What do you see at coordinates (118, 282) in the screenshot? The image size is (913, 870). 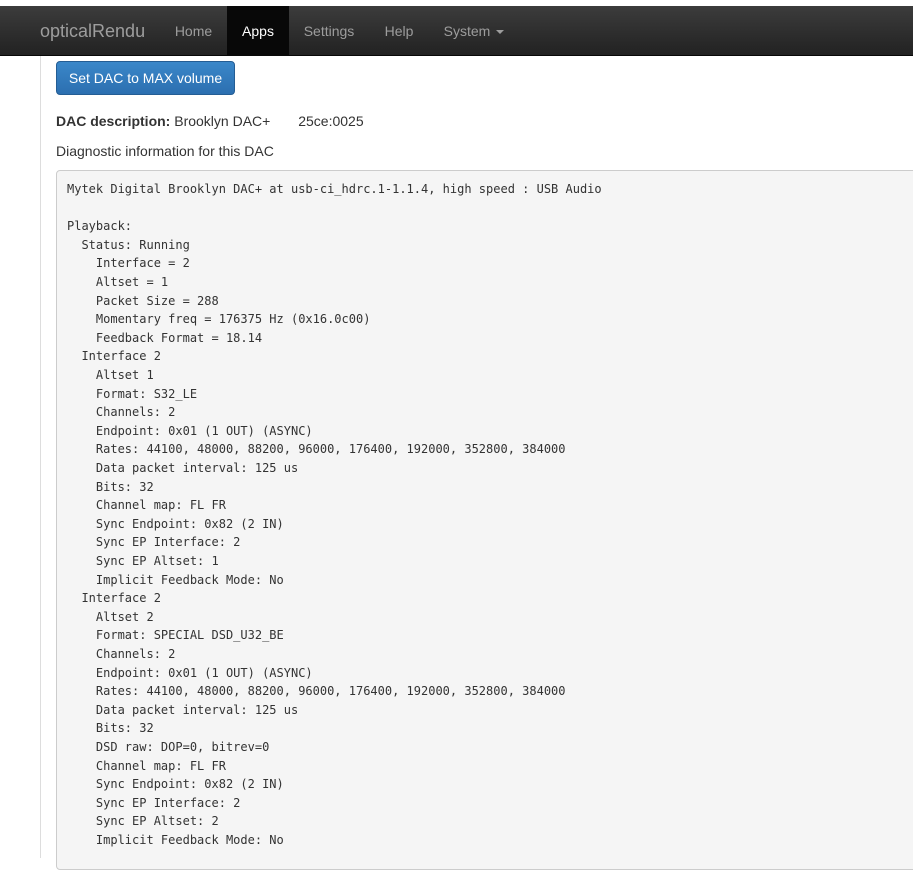 I see `diagnostic-line: Altset = 1` at bounding box center [118, 282].